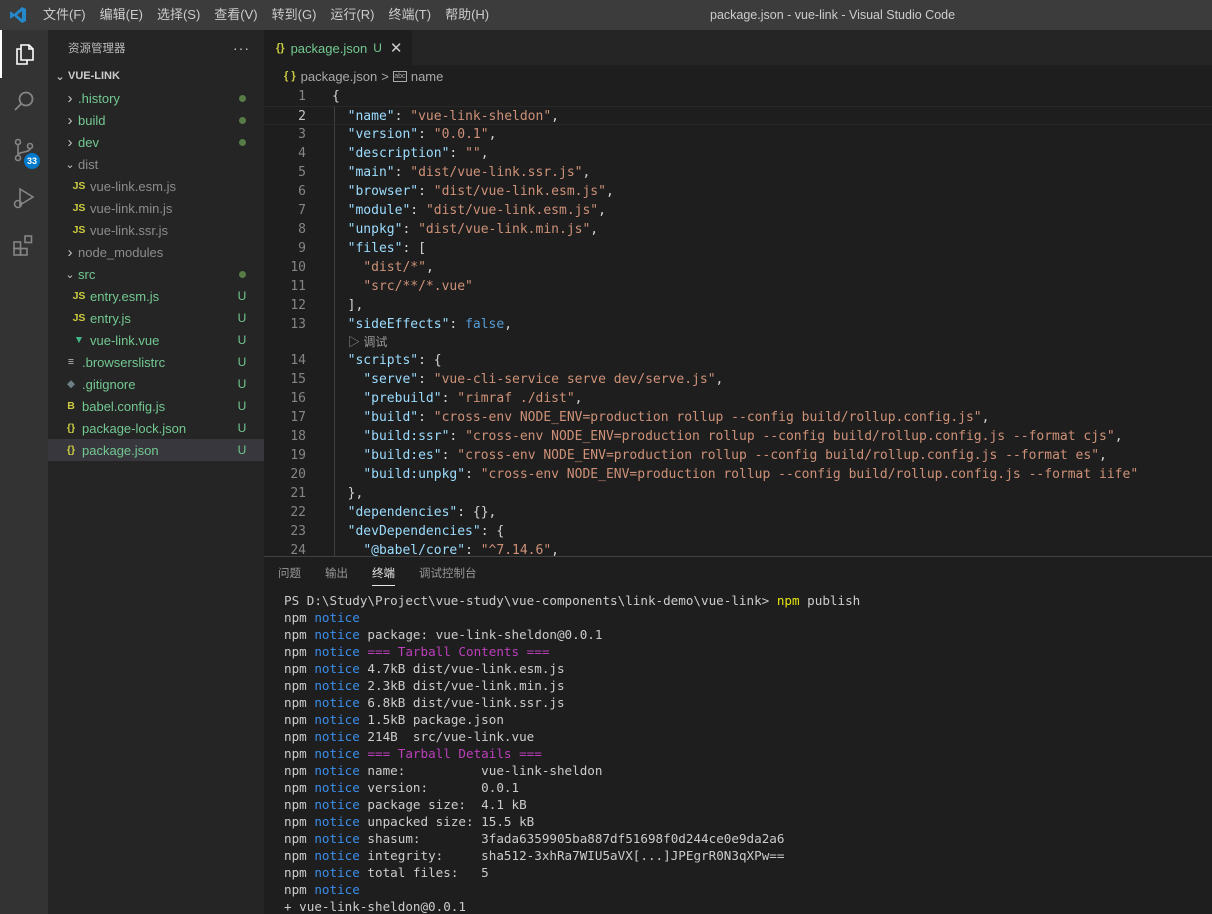  Describe the element at coordinates (156, 450) in the screenshot. I see `tree-file: {} package.json U` at that location.